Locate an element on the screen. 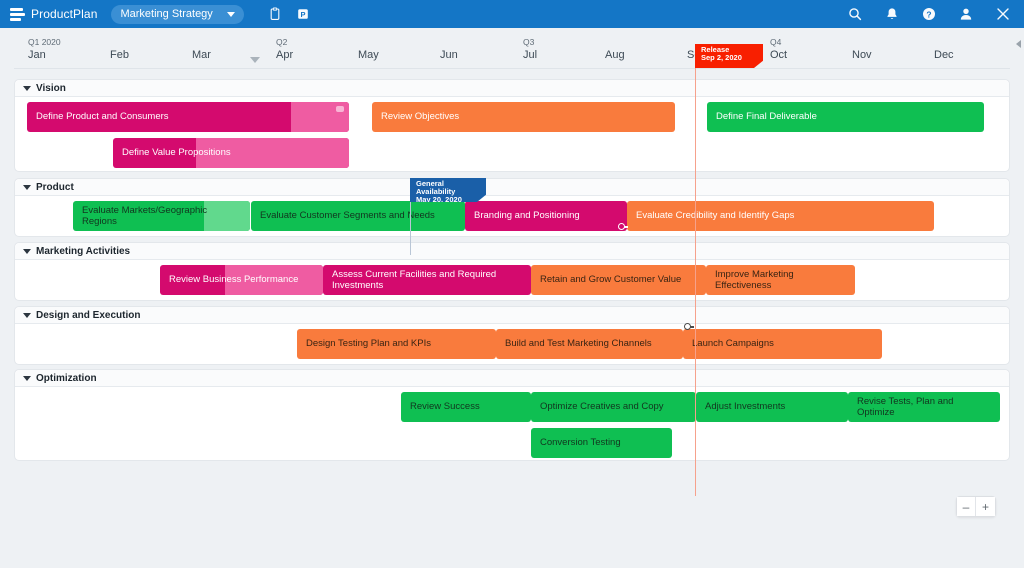 This screenshot has width=1024, height=568. roadmap-bar: Conversion Testing is located at coordinates (601, 443).